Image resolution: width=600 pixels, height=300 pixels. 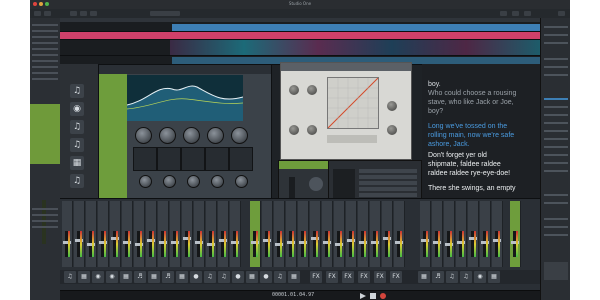 I want to click on toolbar-field, so click(x=165, y=13).